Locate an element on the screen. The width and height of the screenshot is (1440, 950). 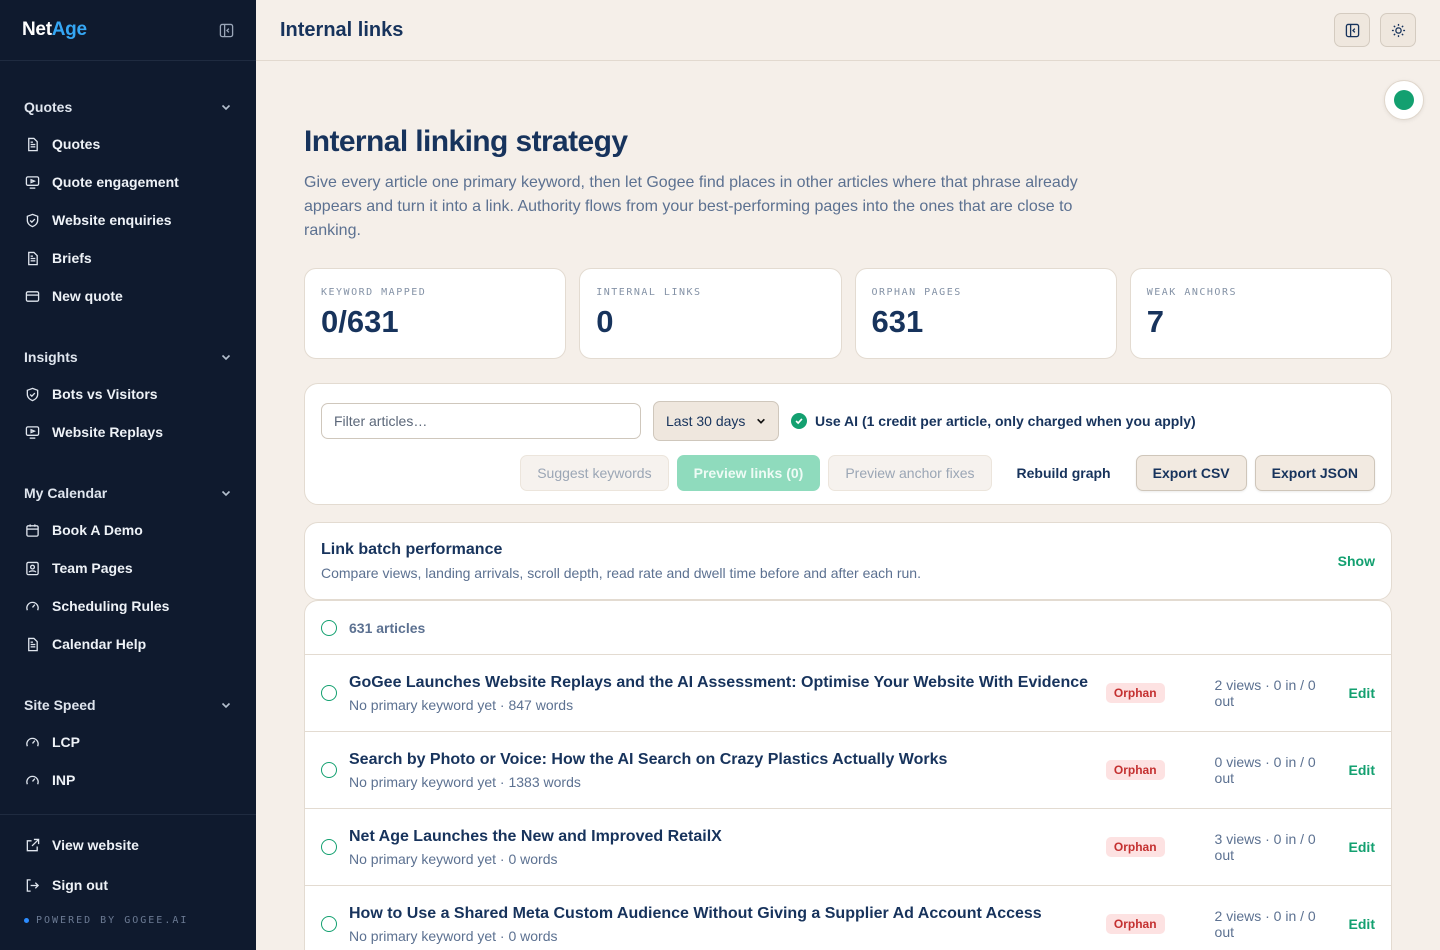
sidebar-item-website-enquiries: Website enquiries is located at coordinates (128, 220).